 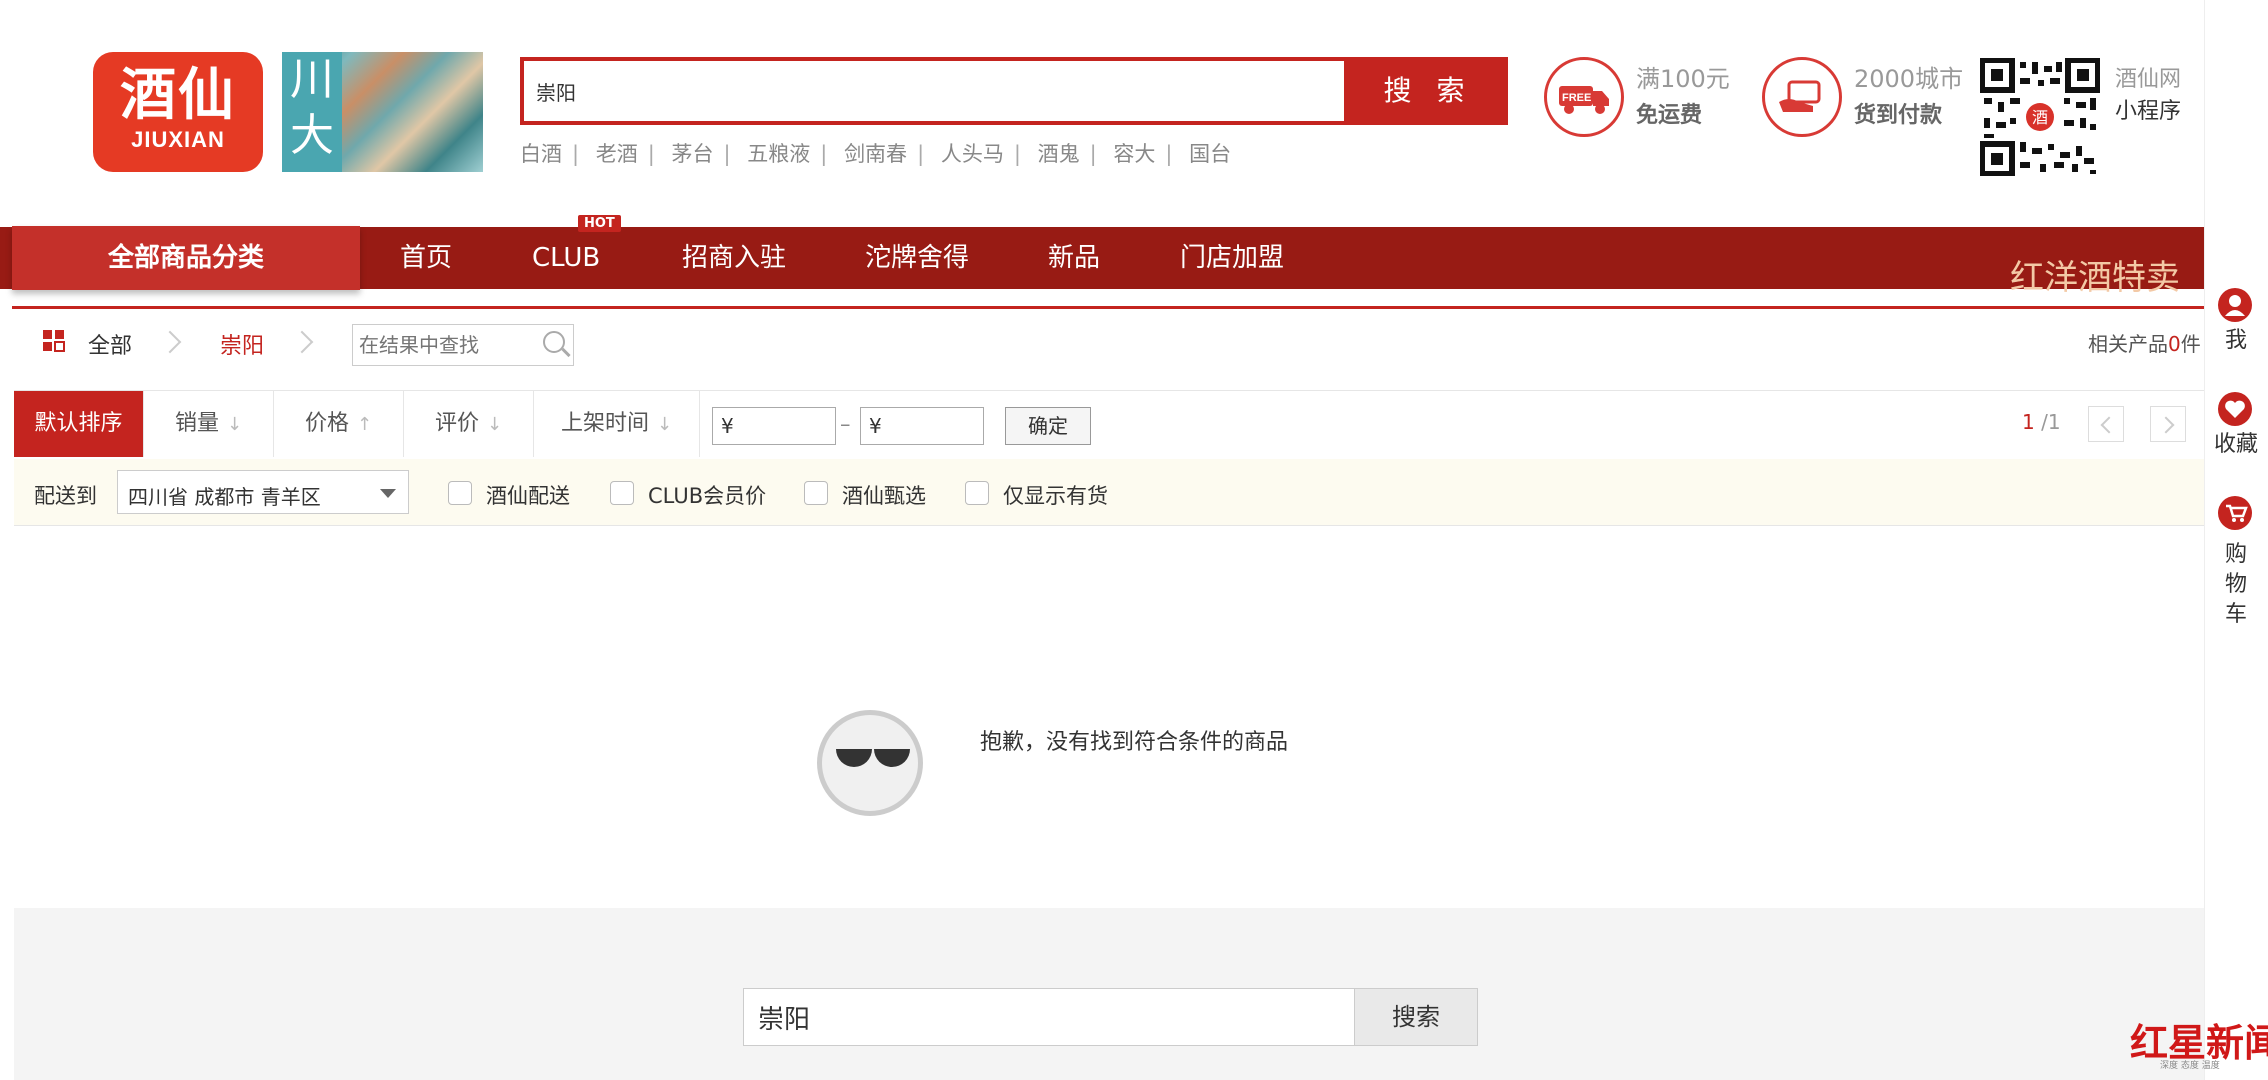 I want to click on next-page-button, so click(x=2168, y=424).